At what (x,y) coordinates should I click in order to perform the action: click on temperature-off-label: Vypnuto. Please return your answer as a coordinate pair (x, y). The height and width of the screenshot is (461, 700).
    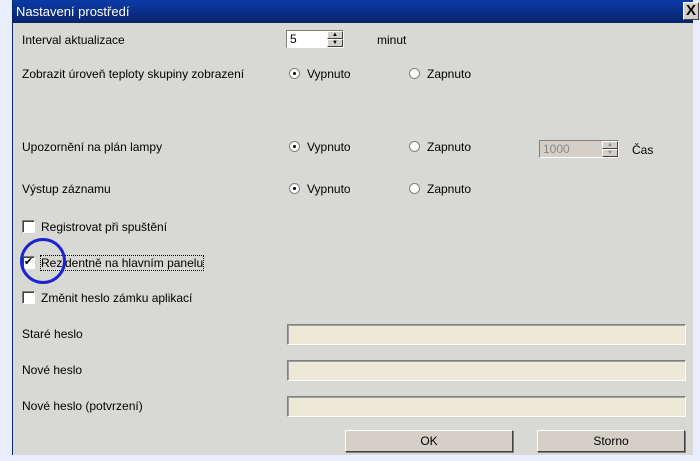
    Looking at the image, I should click on (329, 74).